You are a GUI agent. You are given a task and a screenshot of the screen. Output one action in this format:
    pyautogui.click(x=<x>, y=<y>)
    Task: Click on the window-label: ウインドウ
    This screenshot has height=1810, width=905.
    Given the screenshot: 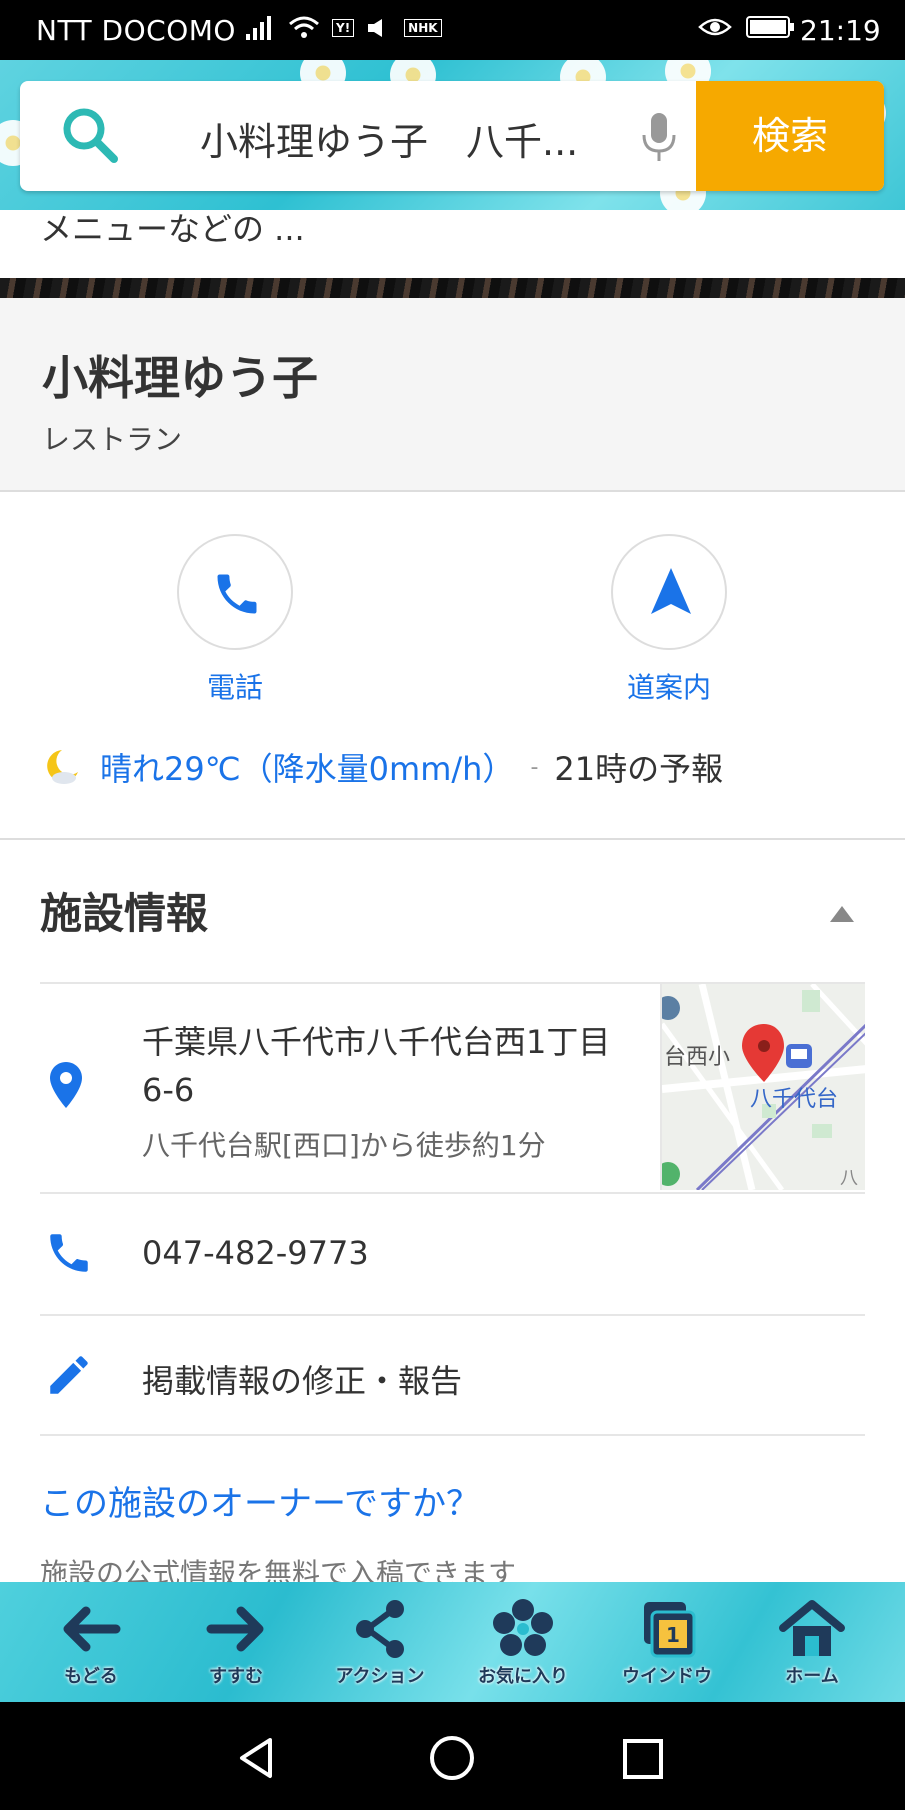 What is the action you would take?
    pyautogui.click(x=667, y=1676)
    